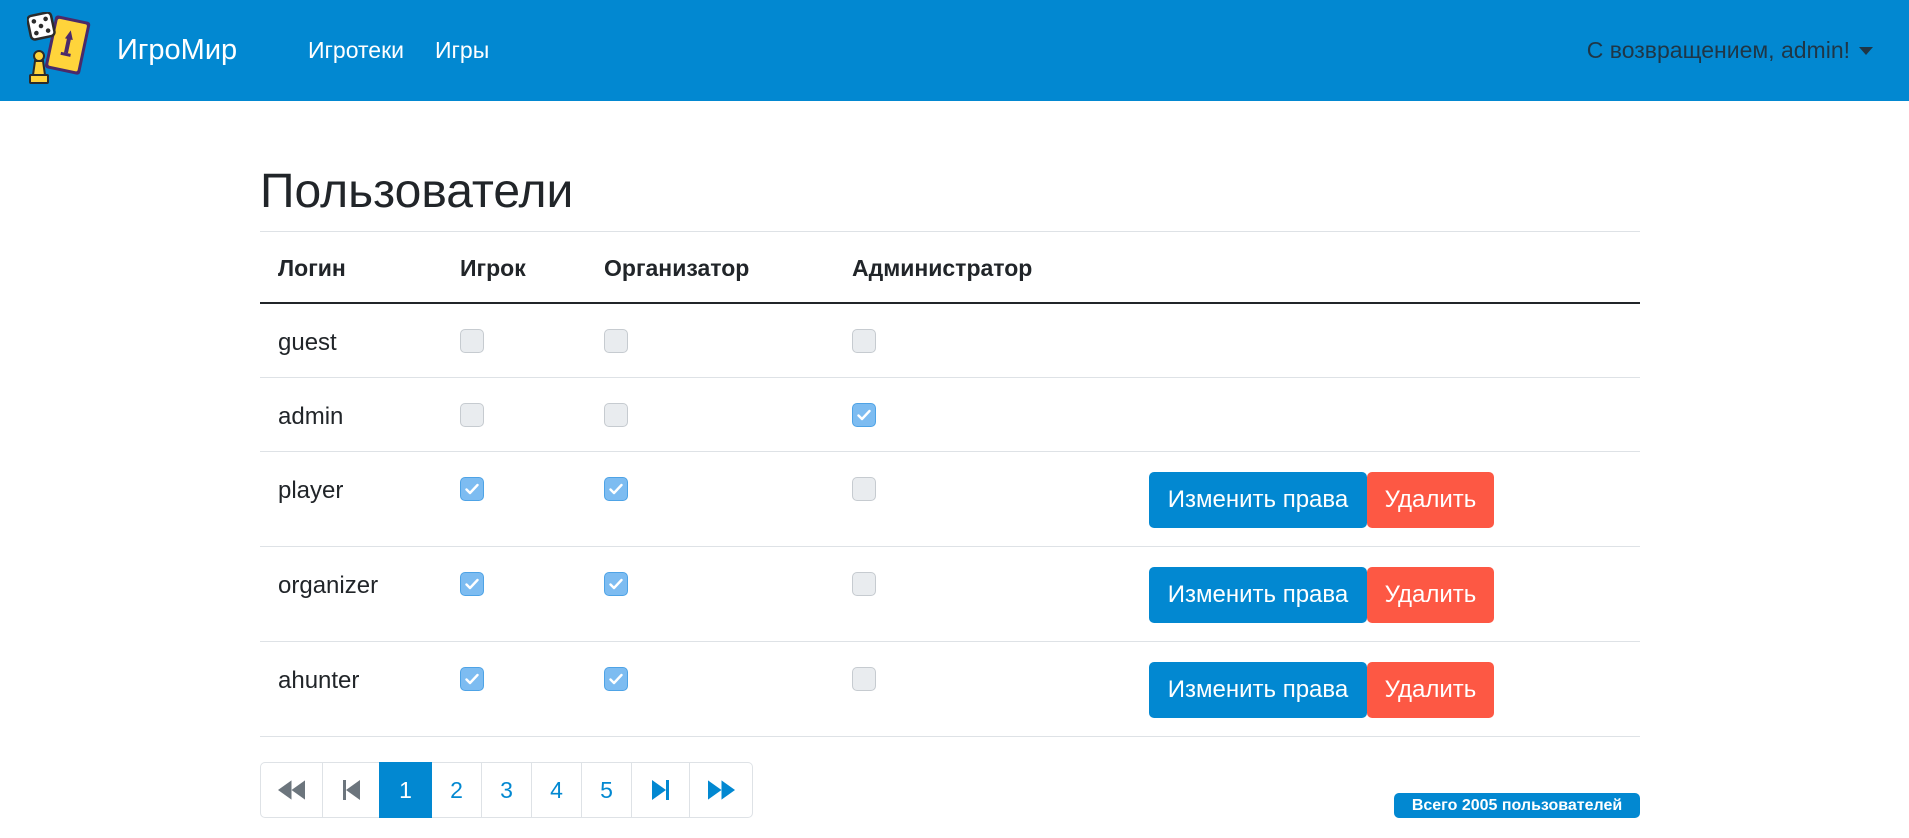 This screenshot has height=838, width=1909. Describe the element at coordinates (417, 191) in the screenshot. I see `page-title: Пользователи` at that location.